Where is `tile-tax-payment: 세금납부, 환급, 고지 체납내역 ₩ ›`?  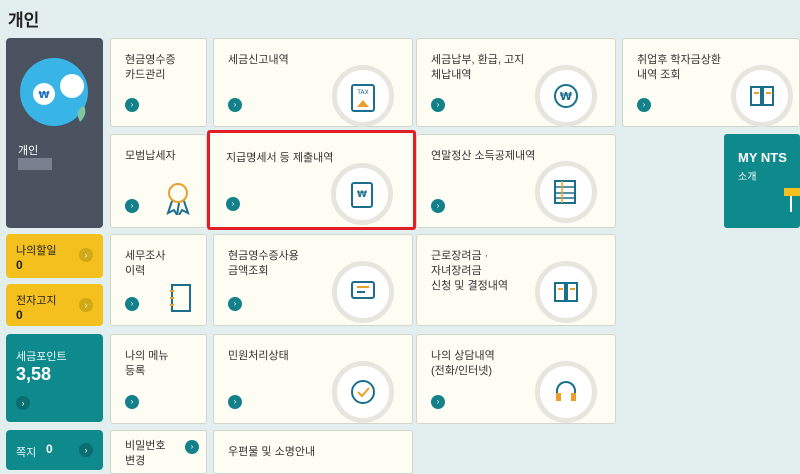
tile-tax-payment: 세금납부, 환급, 고지 체납내역 ₩ › is located at coordinates (516, 82).